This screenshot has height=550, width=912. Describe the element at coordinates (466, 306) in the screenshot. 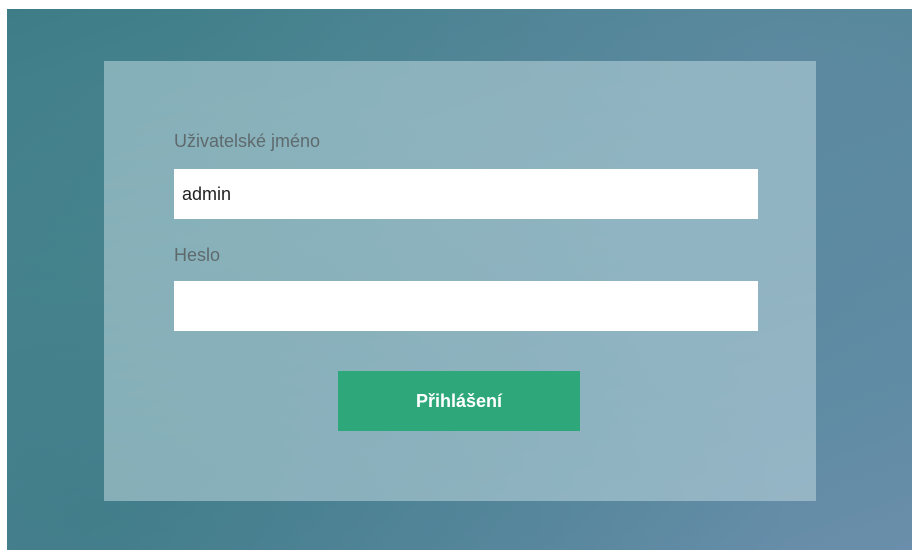

I see `password-input` at that location.